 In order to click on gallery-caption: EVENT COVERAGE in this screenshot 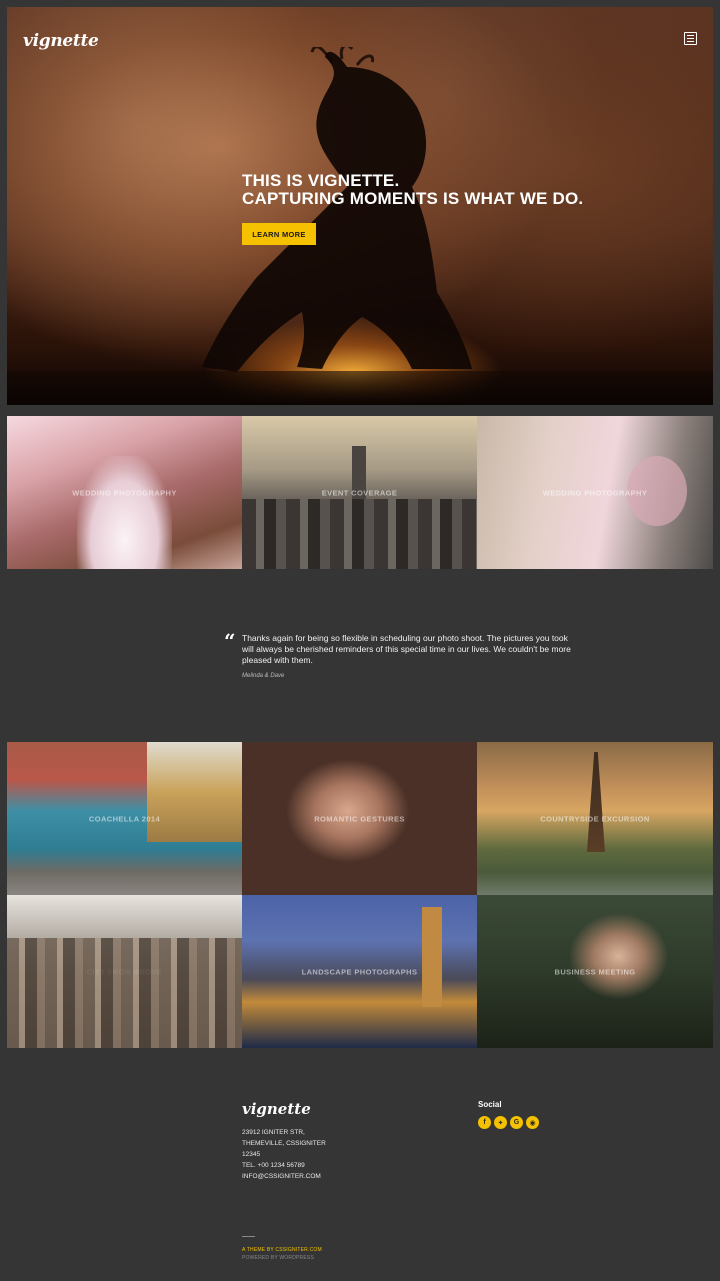, I will do `click(359, 492)`.